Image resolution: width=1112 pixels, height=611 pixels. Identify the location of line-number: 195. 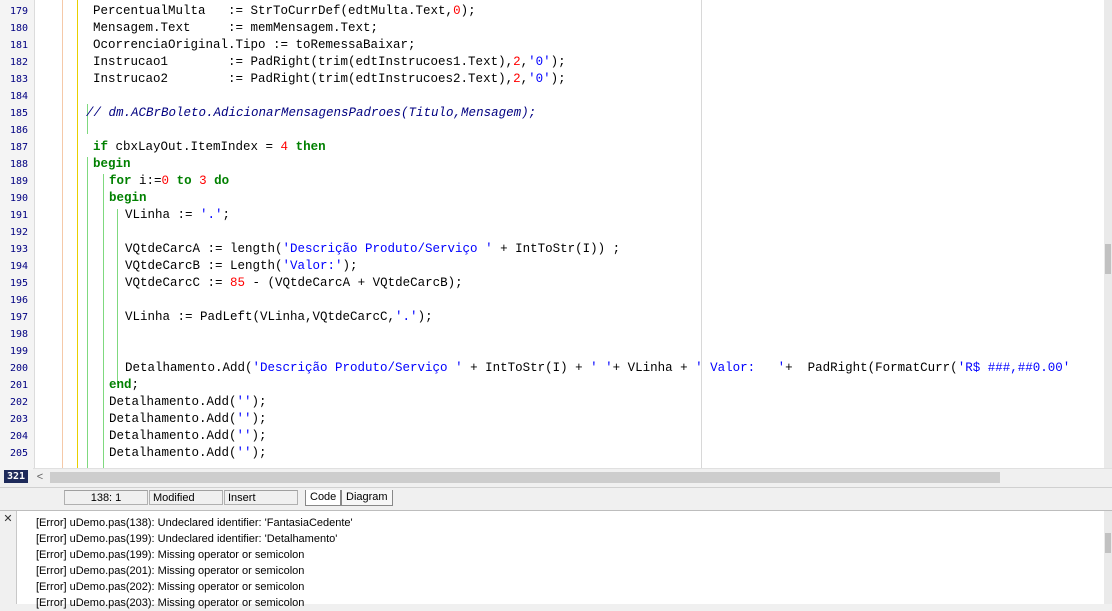
(18, 283).